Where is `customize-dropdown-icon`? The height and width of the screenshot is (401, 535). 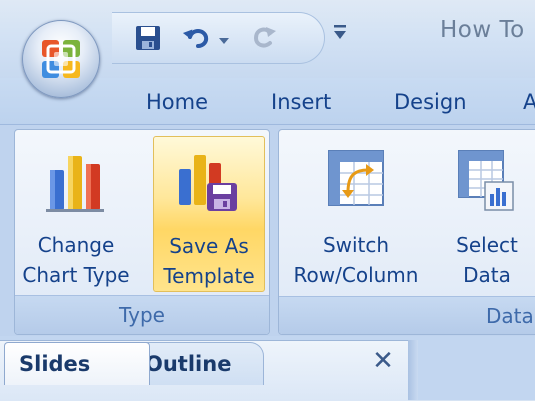 customize-dropdown-icon is located at coordinates (340, 33).